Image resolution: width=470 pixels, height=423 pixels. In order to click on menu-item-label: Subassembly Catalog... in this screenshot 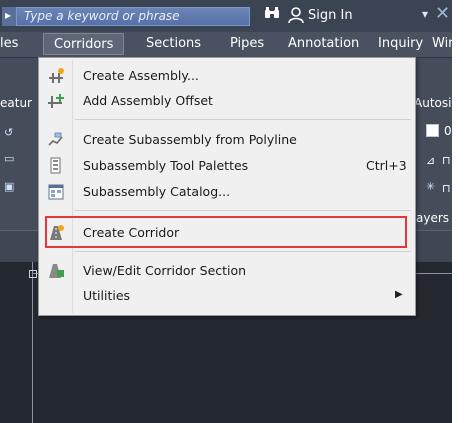, I will do `click(157, 191)`.